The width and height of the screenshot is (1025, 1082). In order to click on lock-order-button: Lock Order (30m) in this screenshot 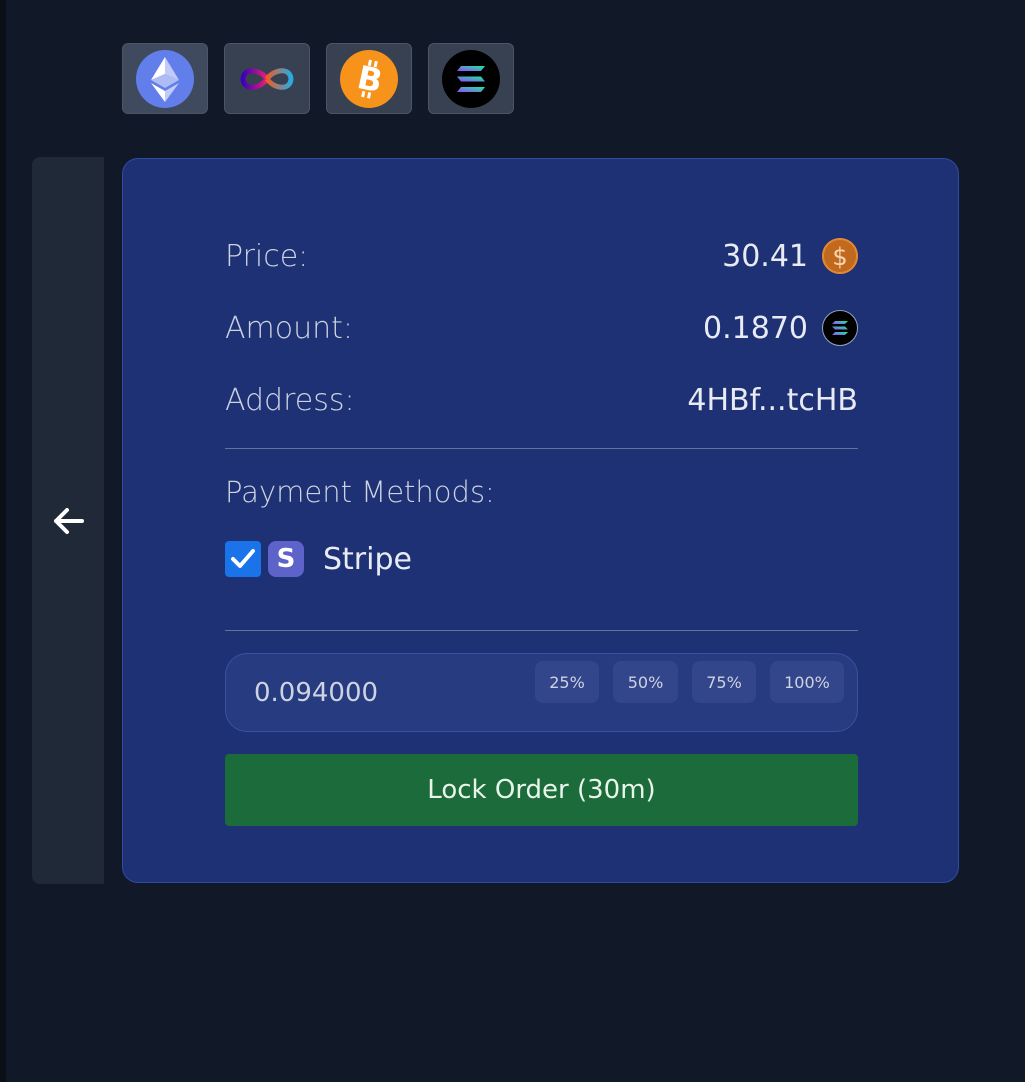, I will do `click(541, 790)`.